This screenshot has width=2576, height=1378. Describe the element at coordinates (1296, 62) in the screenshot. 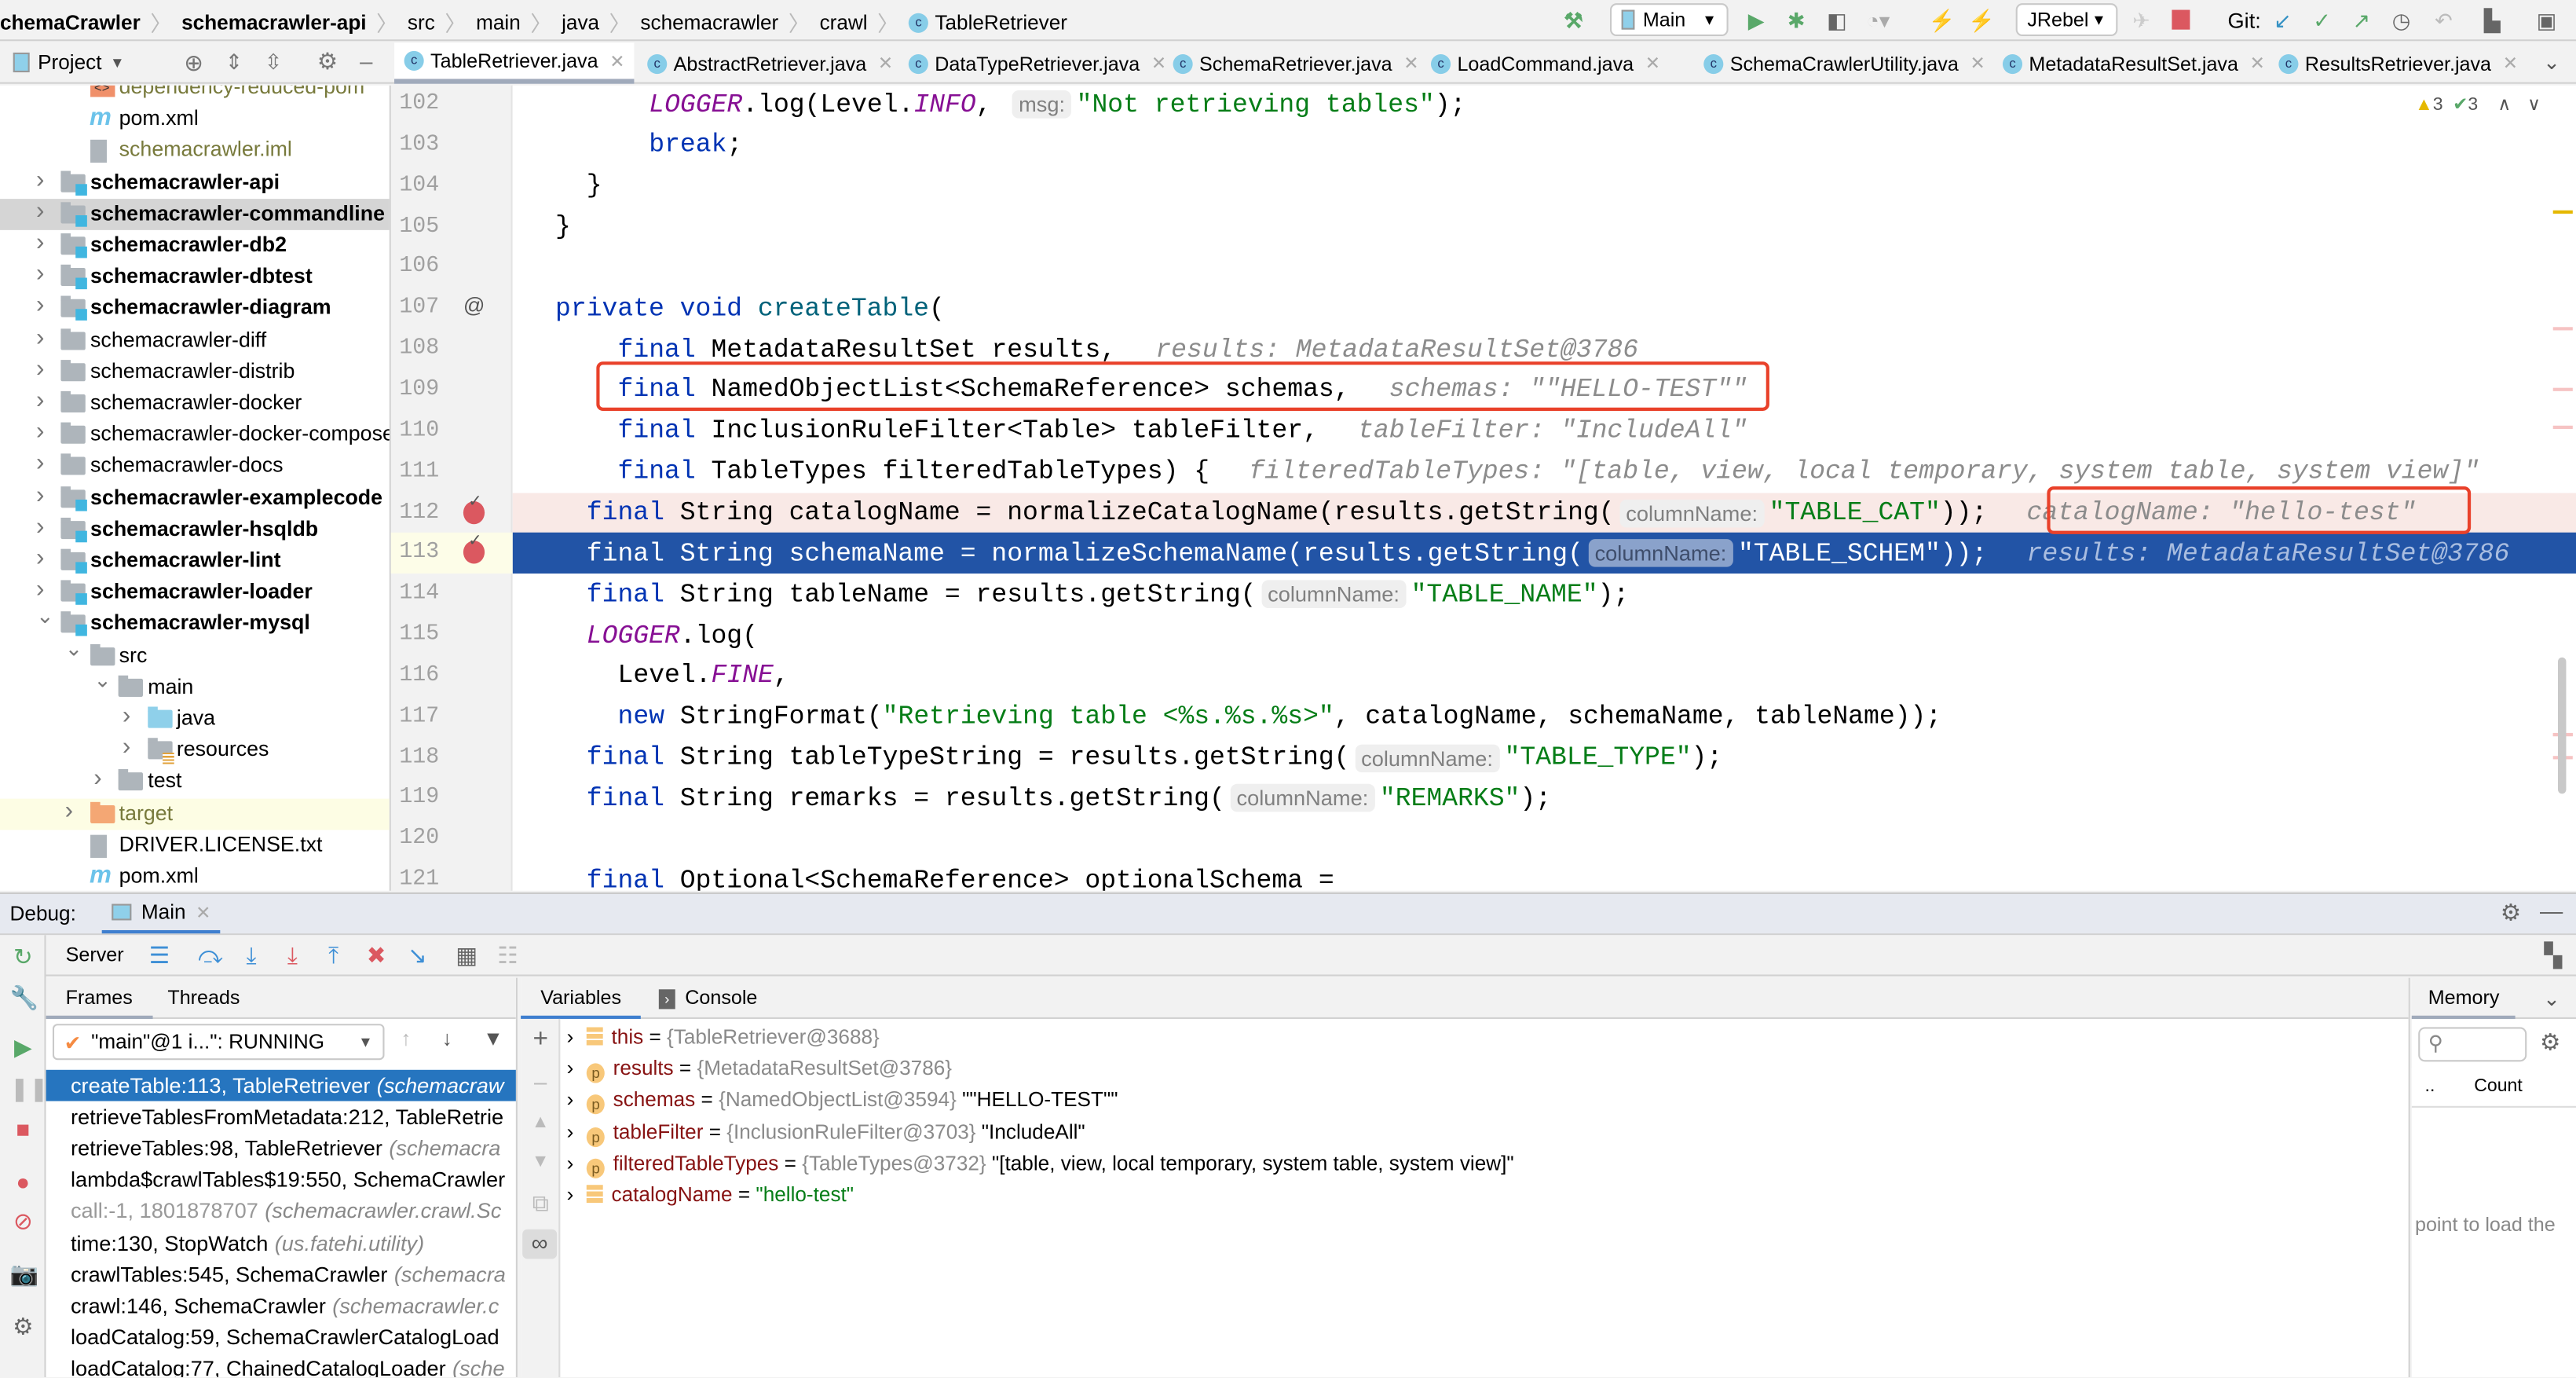

I see `editor-tab: c SchemaRetriever.java ✕` at that location.